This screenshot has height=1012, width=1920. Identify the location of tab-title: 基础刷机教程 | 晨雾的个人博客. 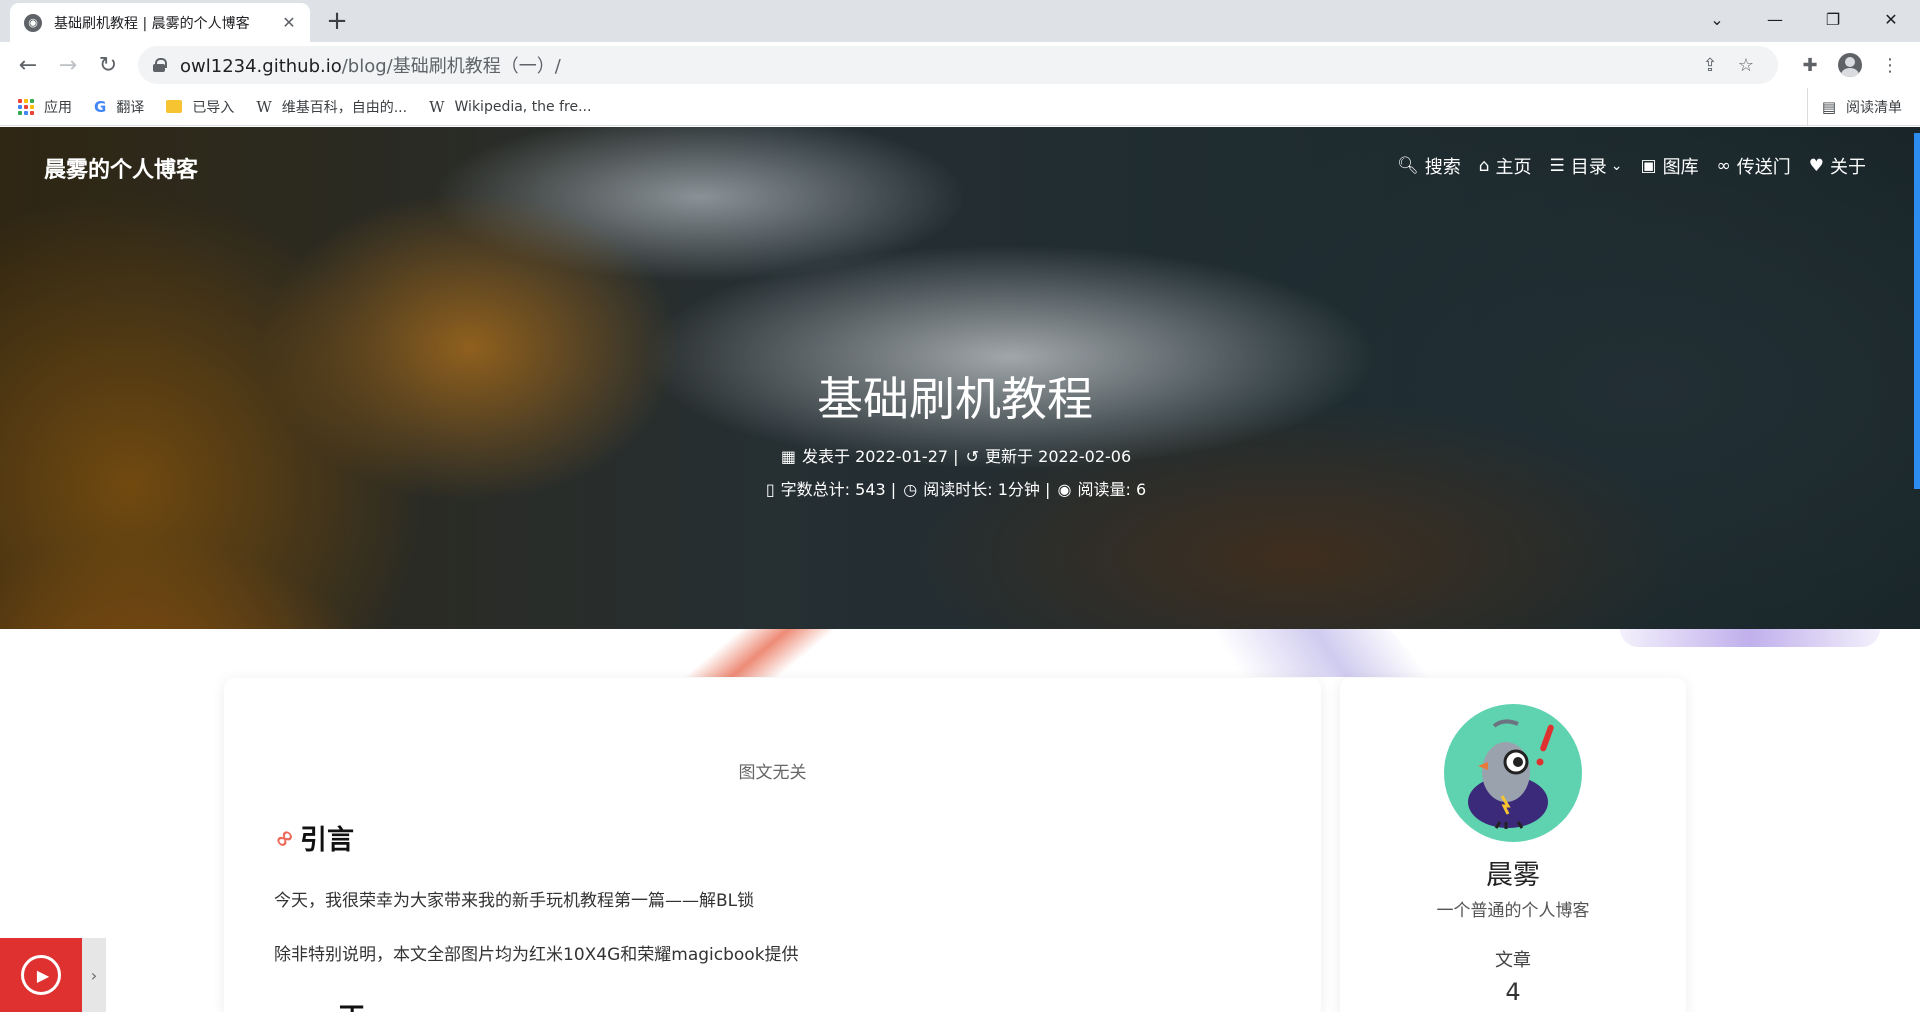
(152, 23).